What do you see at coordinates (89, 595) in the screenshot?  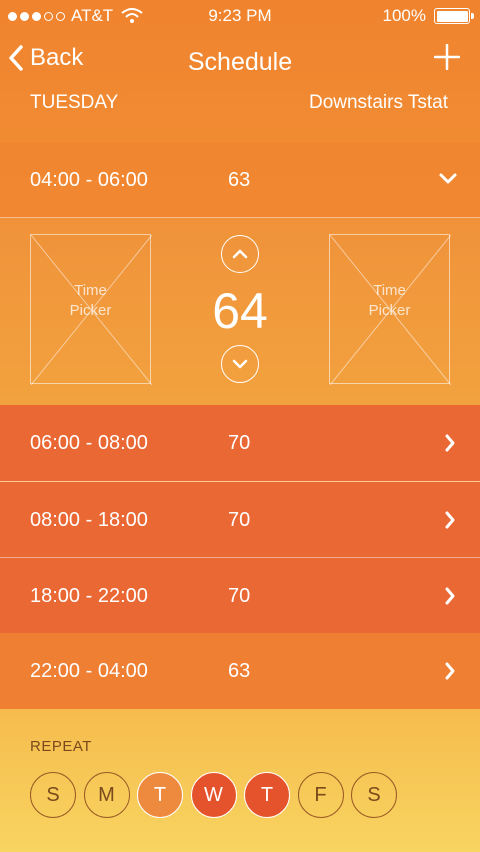 I see `time-range: 18:00 - 22:00` at bounding box center [89, 595].